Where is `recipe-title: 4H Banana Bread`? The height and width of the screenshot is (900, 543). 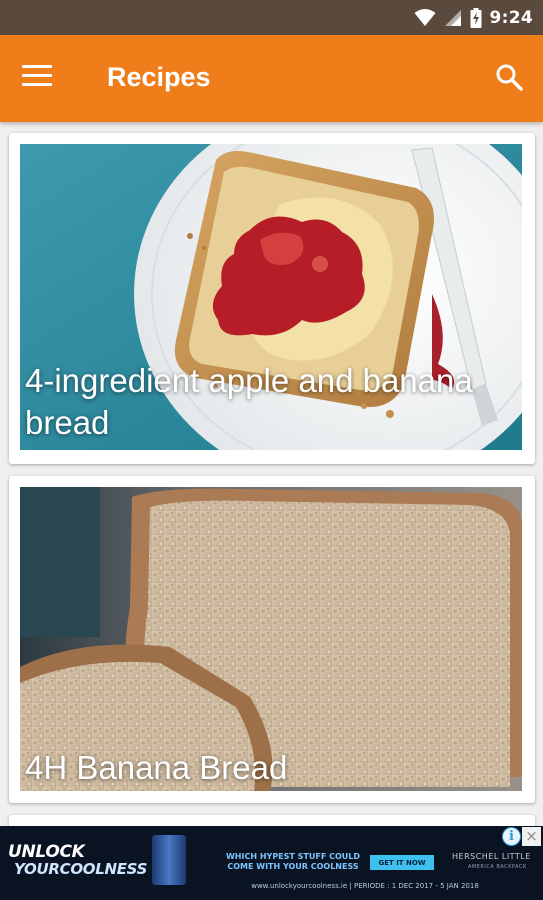 recipe-title: 4H Banana Bread is located at coordinates (156, 767).